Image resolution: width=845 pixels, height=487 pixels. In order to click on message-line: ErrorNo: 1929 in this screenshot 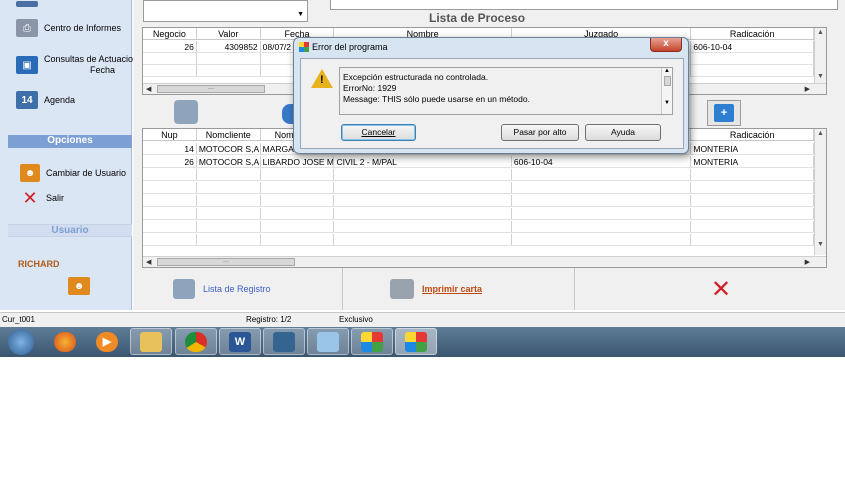, I will do `click(370, 88)`.